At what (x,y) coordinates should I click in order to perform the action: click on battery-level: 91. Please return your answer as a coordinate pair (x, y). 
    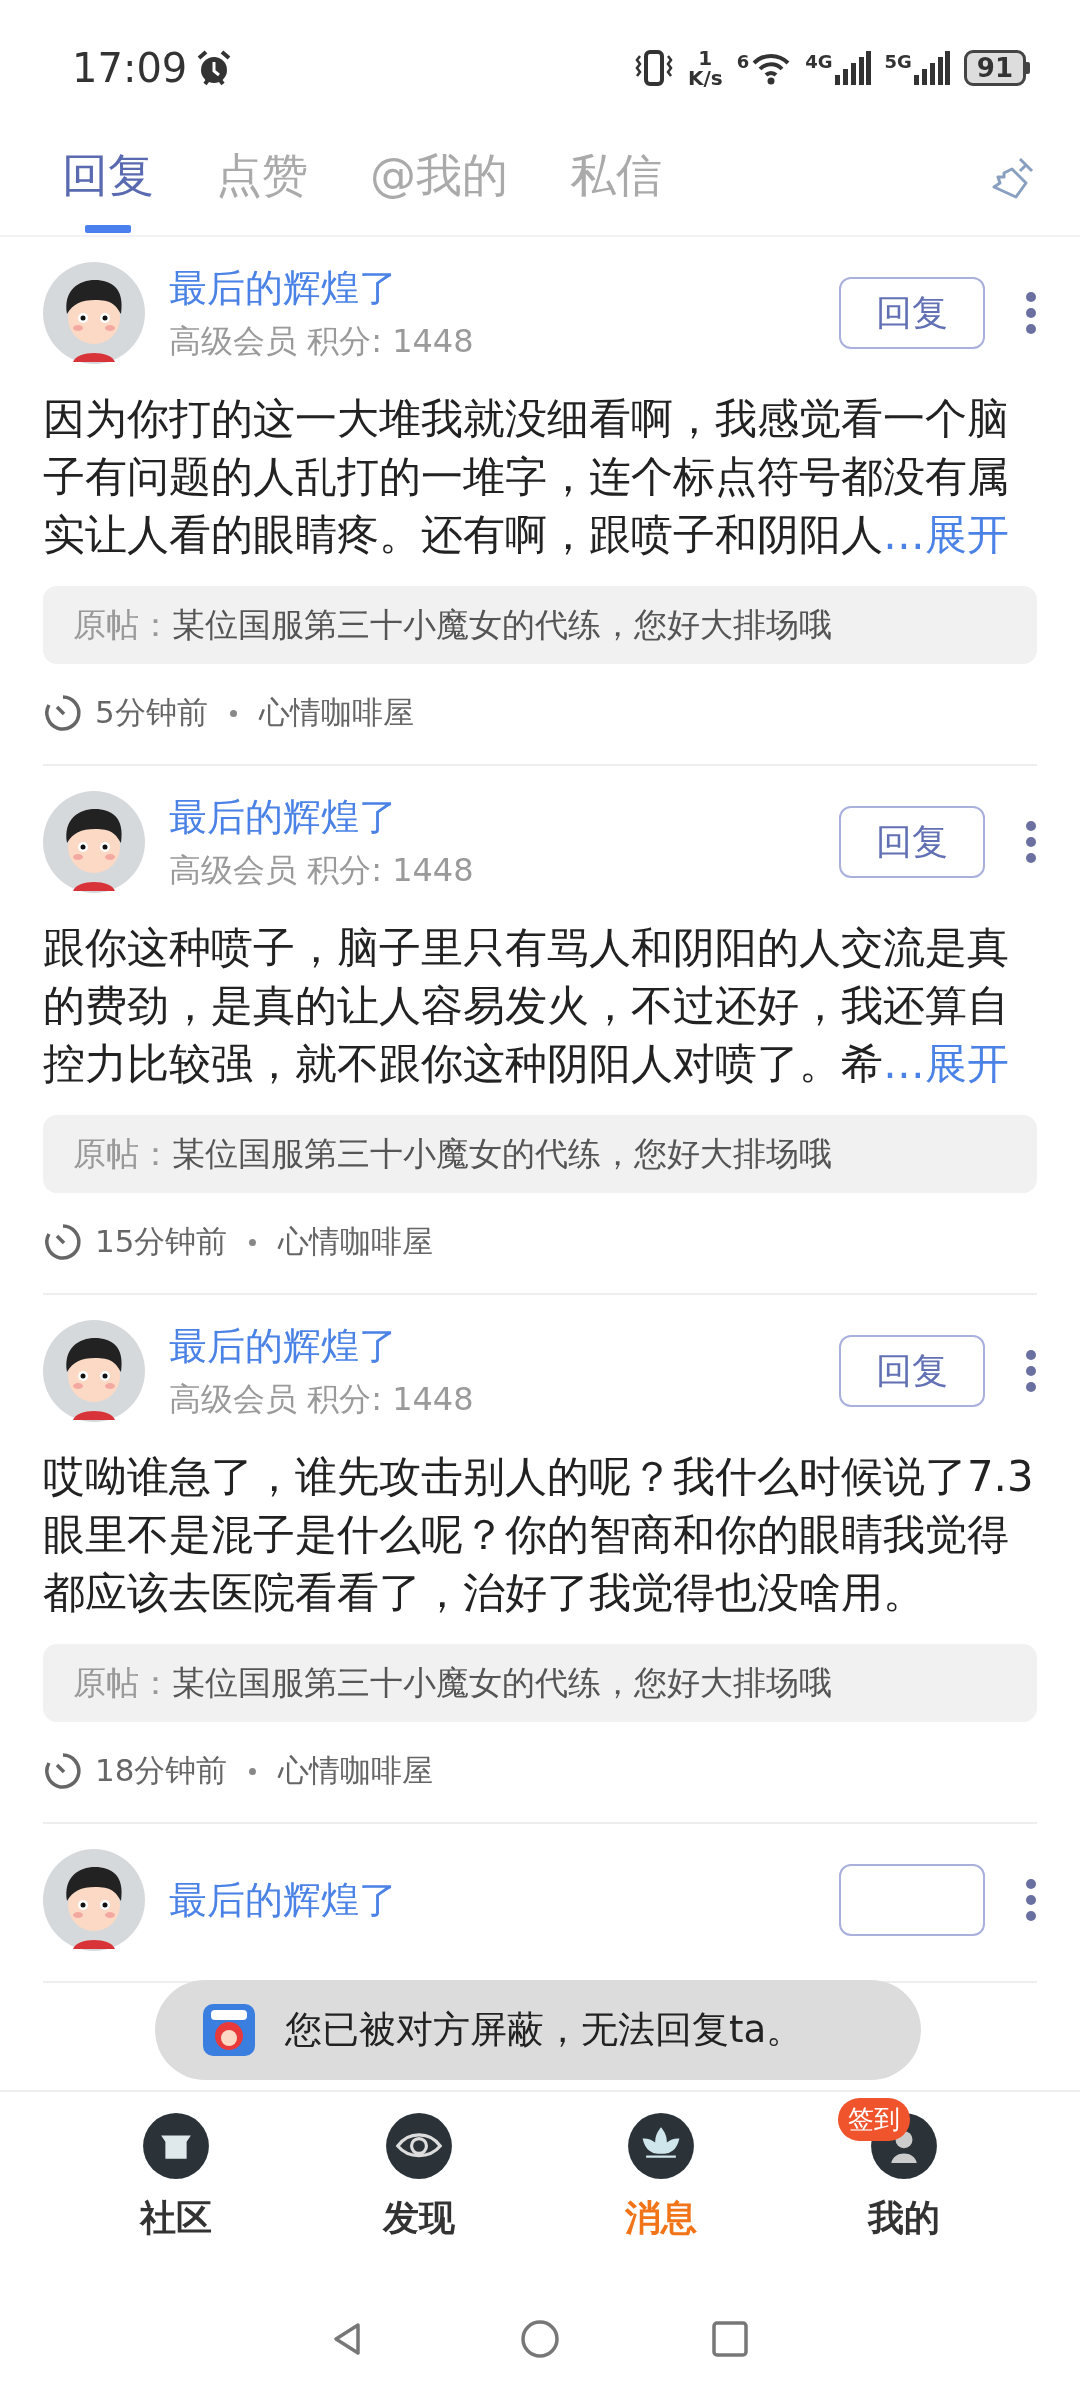
    Looking at the image, I should click on (994, 67).